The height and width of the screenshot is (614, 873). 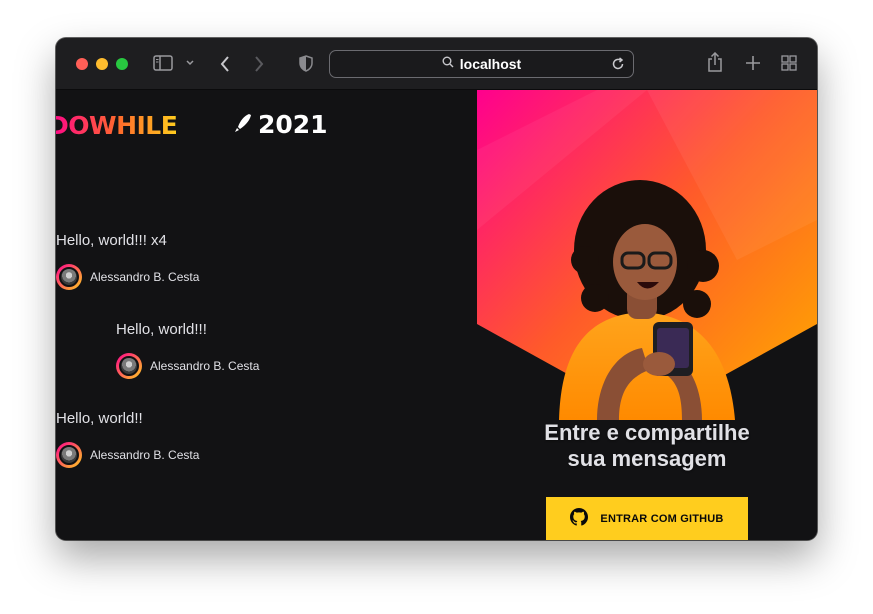 What do you see at coordinates (753, 63) in the screenshot?
I see `new-tab-icon` at bounding box center [753, 63].